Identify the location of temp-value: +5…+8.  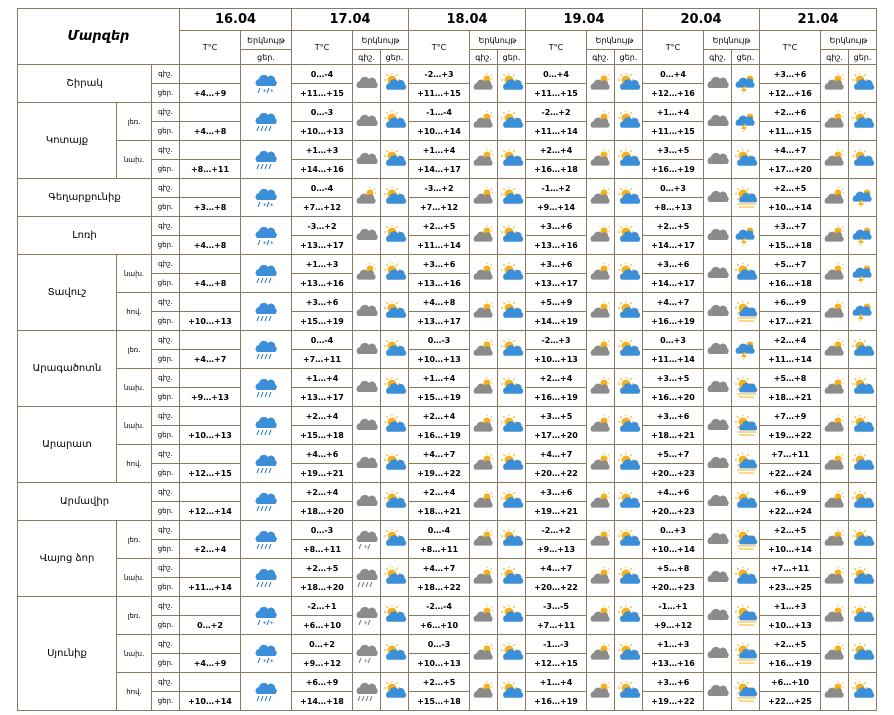
(673, 568).